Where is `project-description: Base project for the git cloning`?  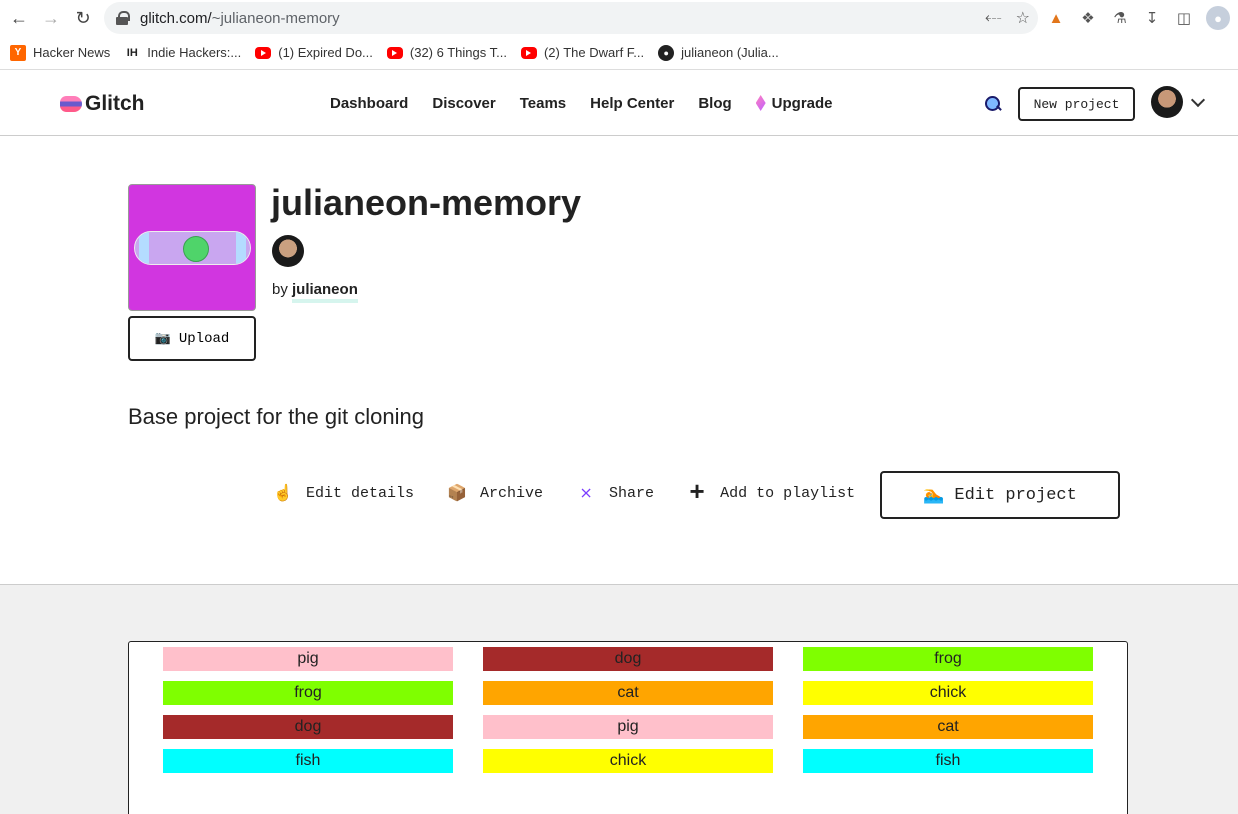 project-description: Base project for the git cloning is located at coordinates (276, 416).